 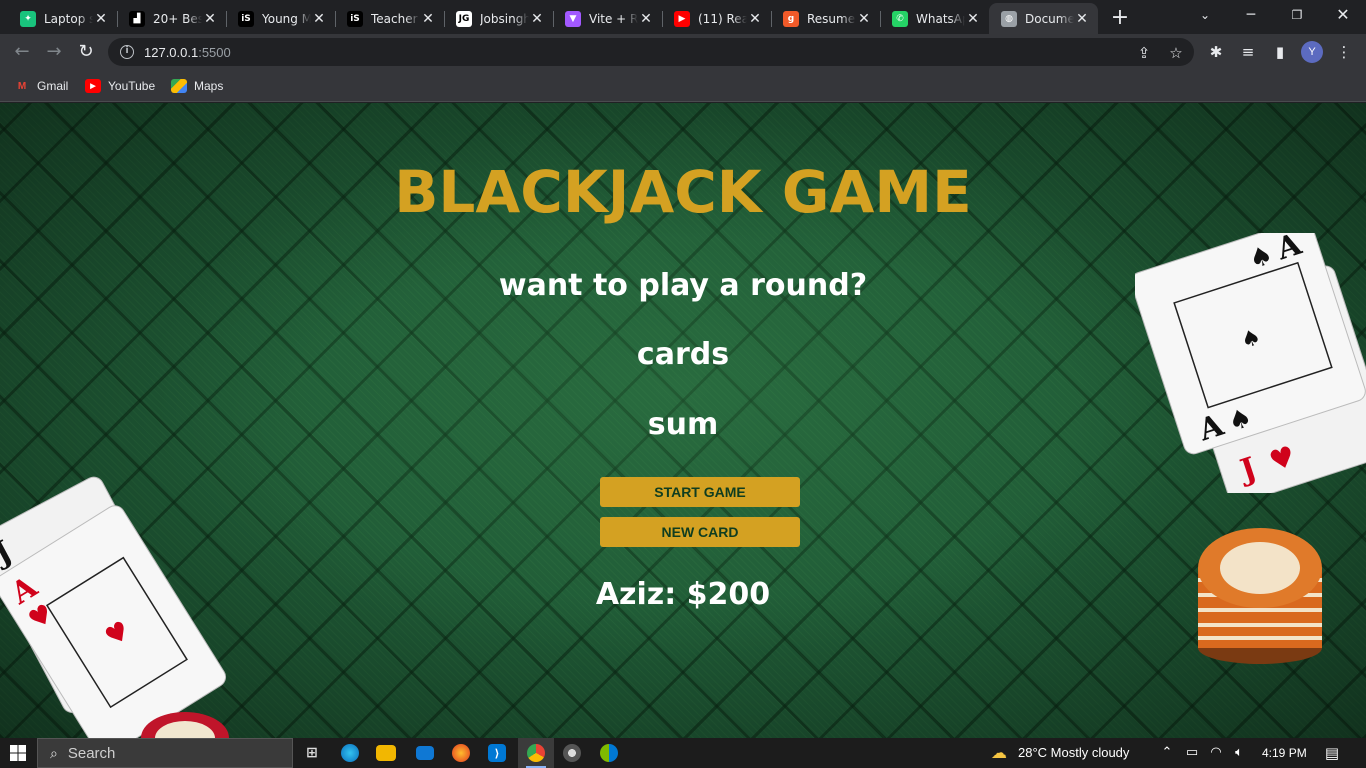 I want to click on globe-icon: ◍, so click(x=1009, y=18).